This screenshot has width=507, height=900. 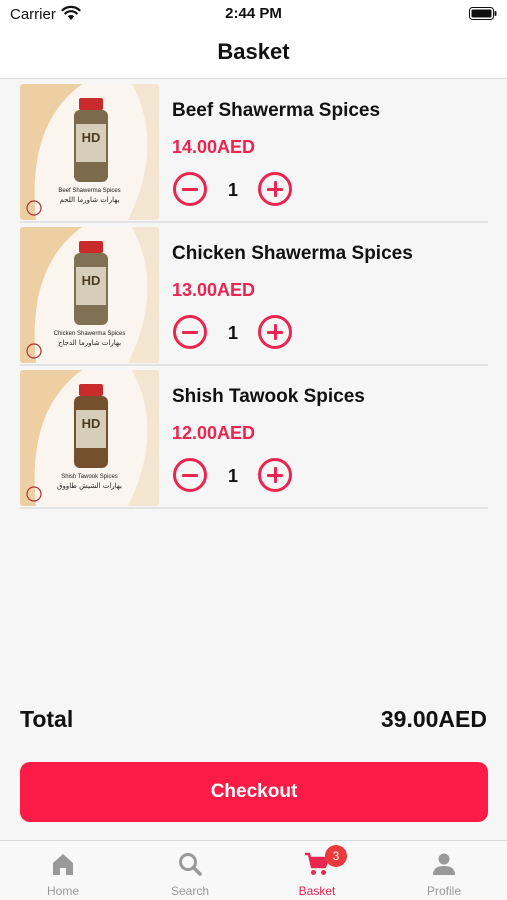 What do you see at coordinates (268, 396) in the screenshot?
I see `product-name: Shish Tawook Spices` at bounding box center [268, 396].